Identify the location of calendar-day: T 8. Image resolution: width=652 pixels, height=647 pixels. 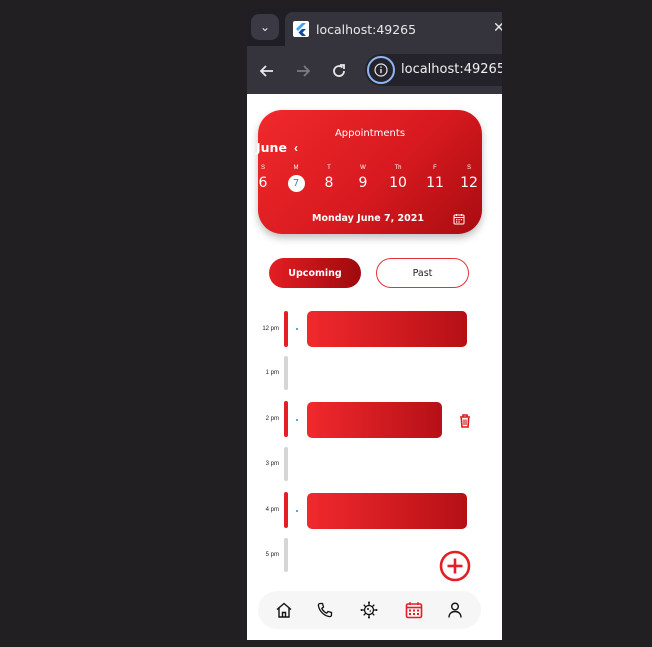
(329, 178).